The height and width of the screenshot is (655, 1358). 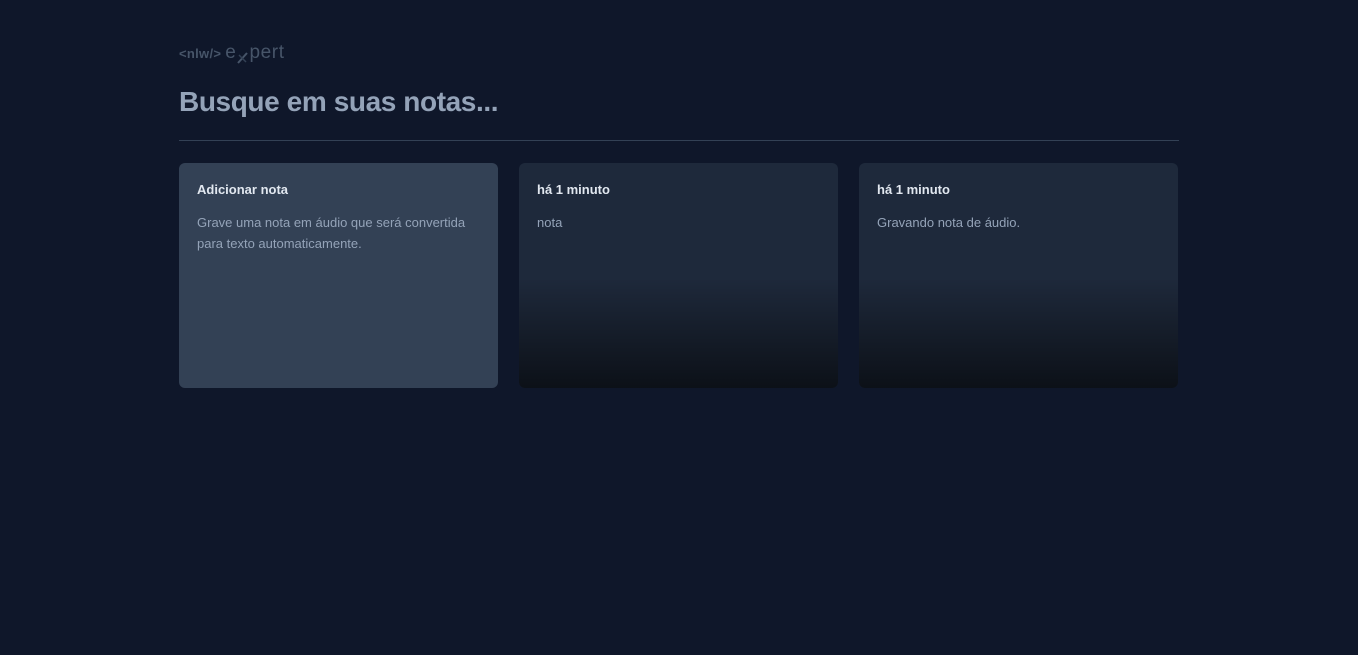 What do you see at coordinates (949, 222) in the screenshot?
I see `note-content: Gravando nota de áudio.` at bounding box center [949, 222].